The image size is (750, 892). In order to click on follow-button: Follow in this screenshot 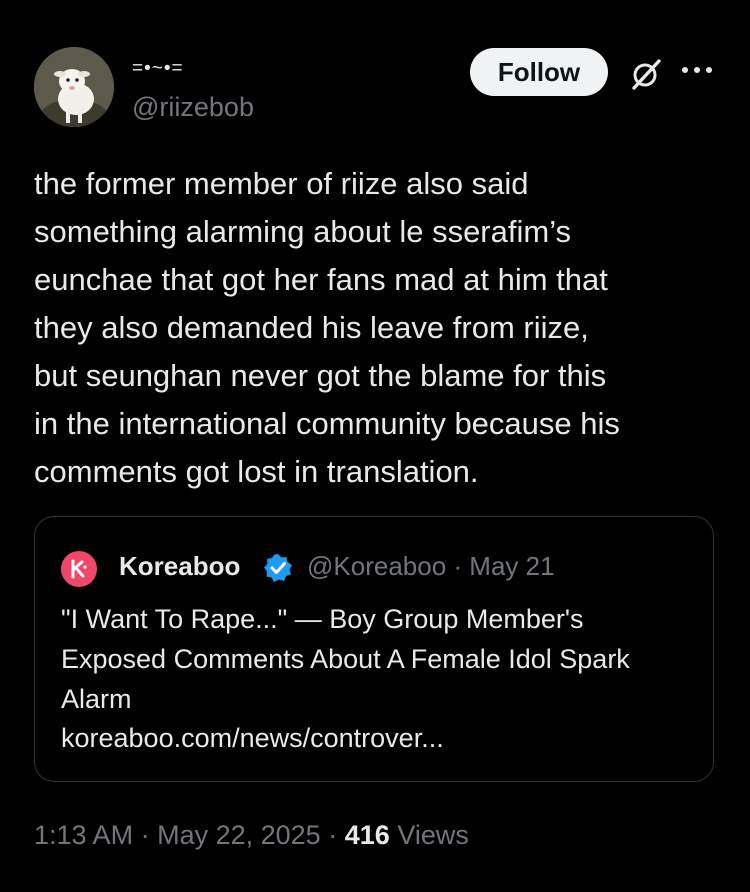, I will do `click(539, 72)`.